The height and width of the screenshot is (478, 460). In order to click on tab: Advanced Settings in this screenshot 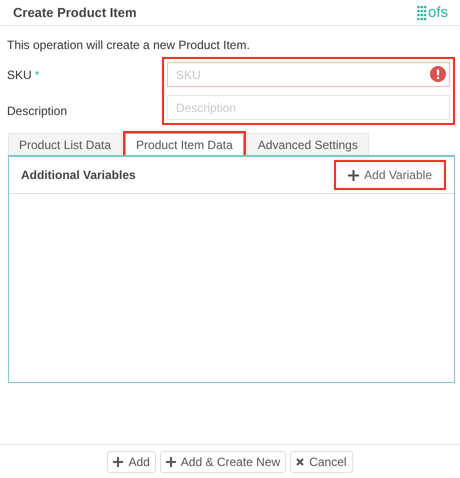, I will do `click(307, 144)`.